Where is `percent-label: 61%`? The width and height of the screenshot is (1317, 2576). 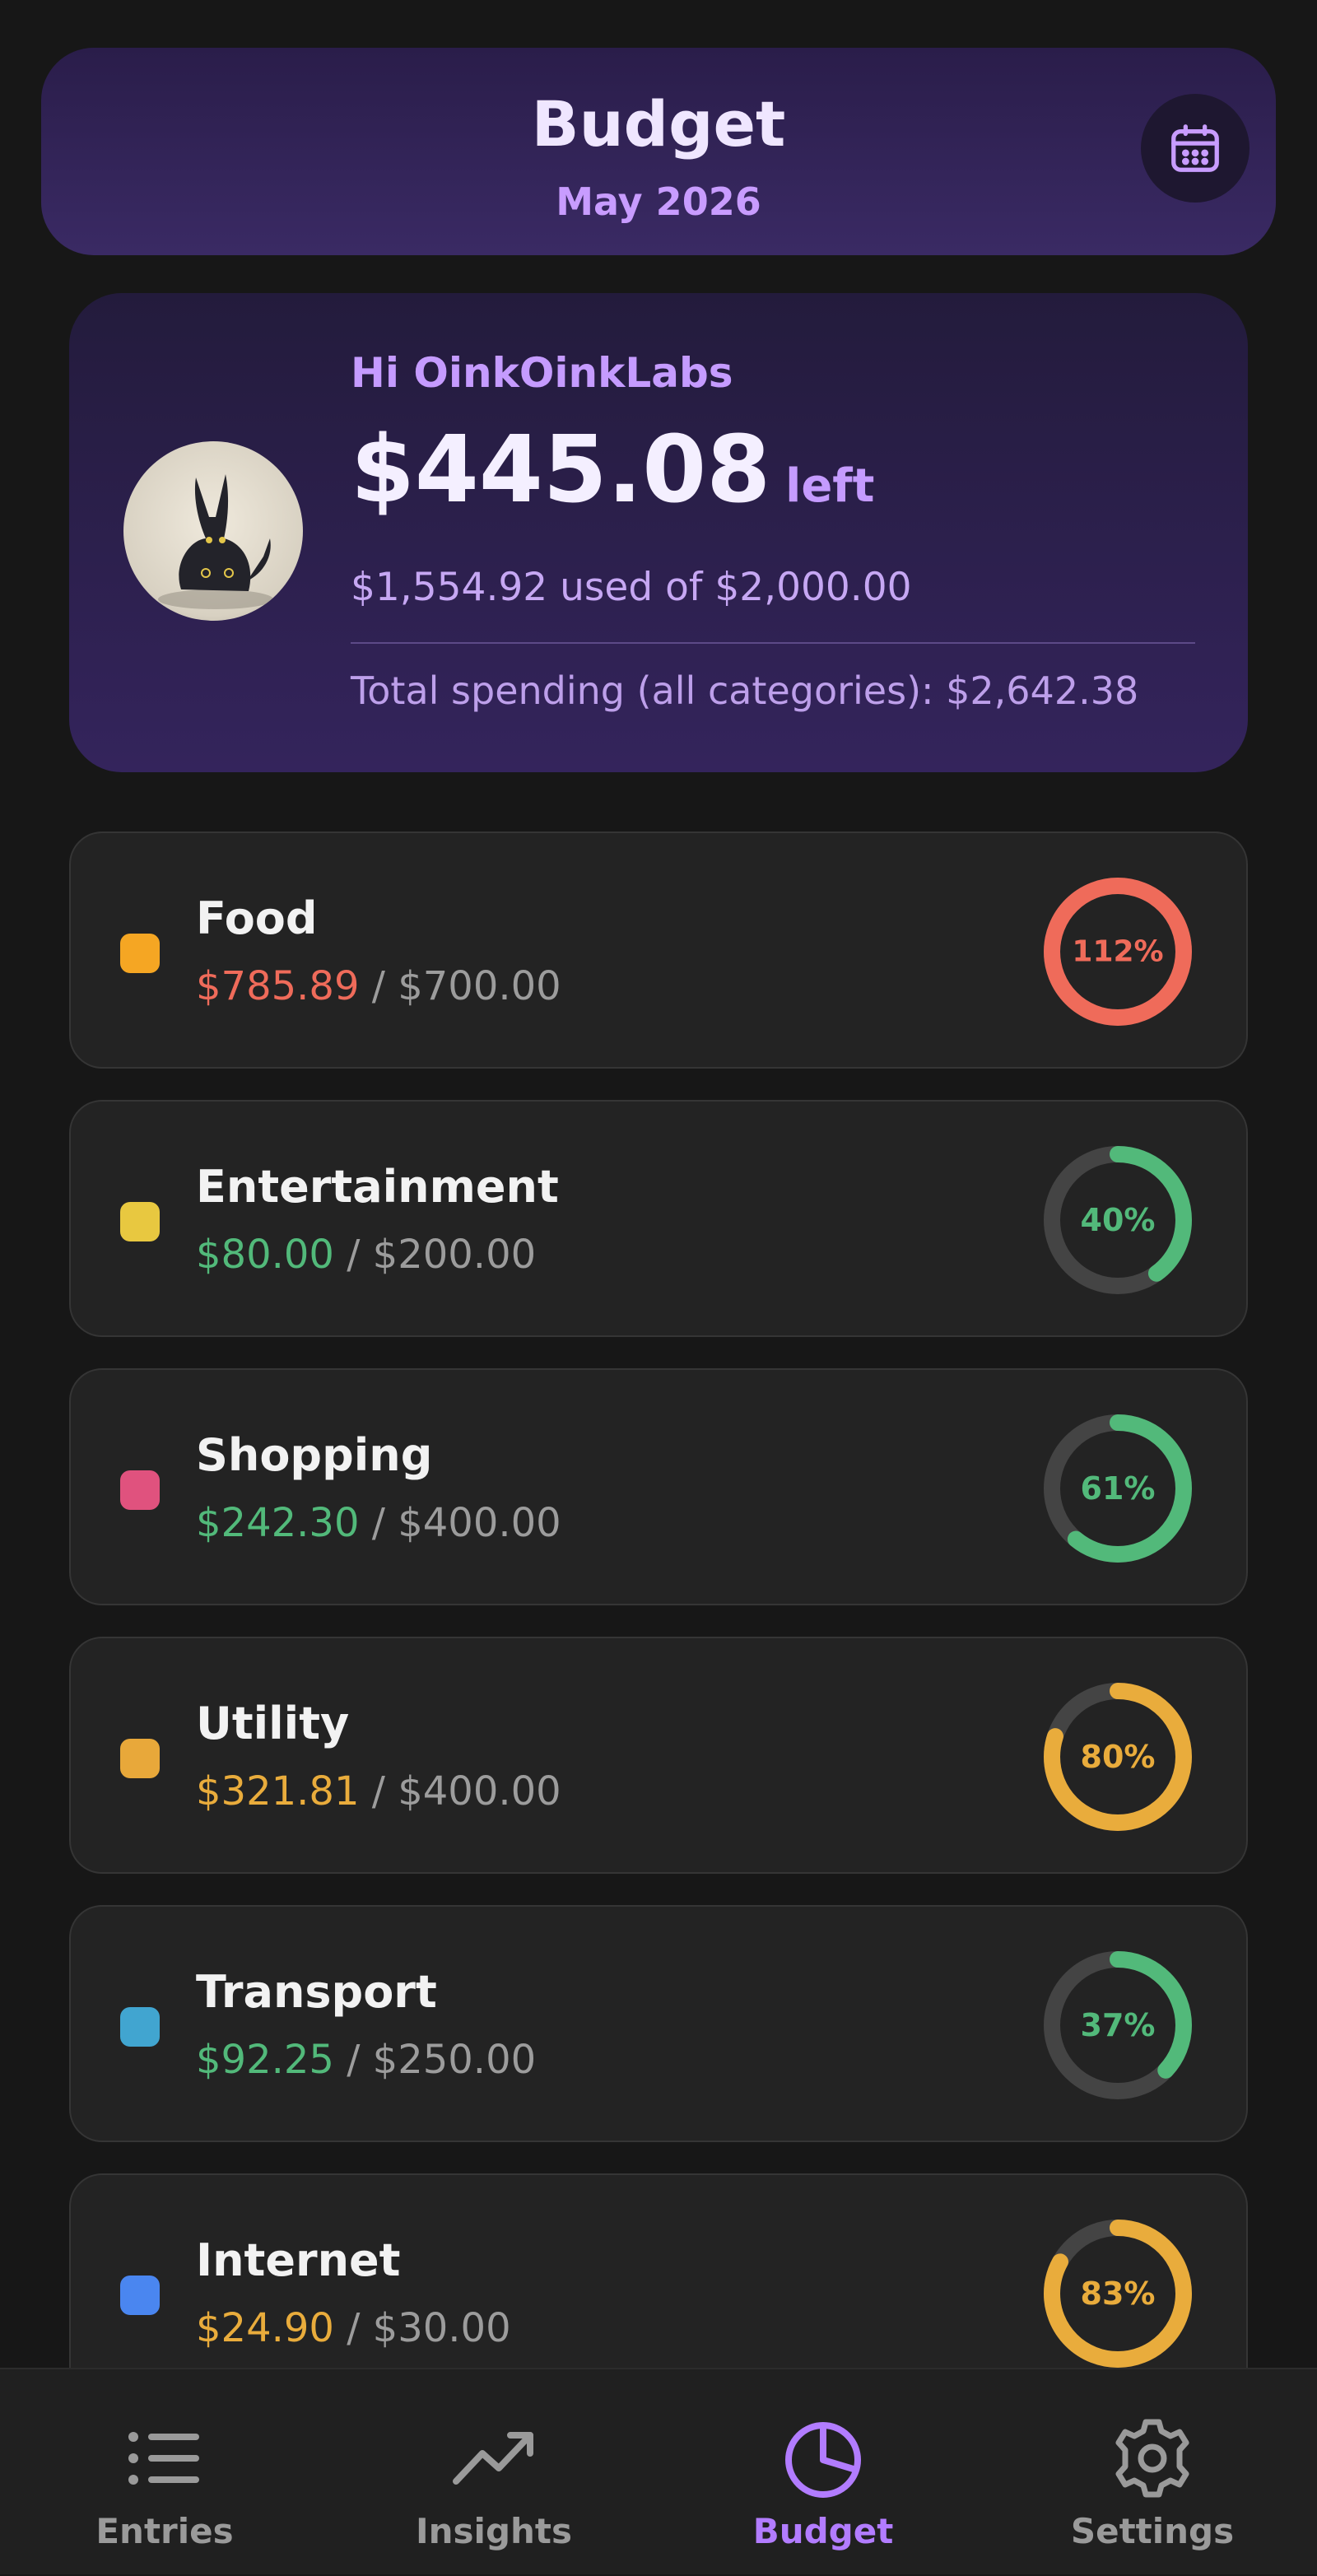
percent-label: 61% is located at coordinates (1118, 1488).